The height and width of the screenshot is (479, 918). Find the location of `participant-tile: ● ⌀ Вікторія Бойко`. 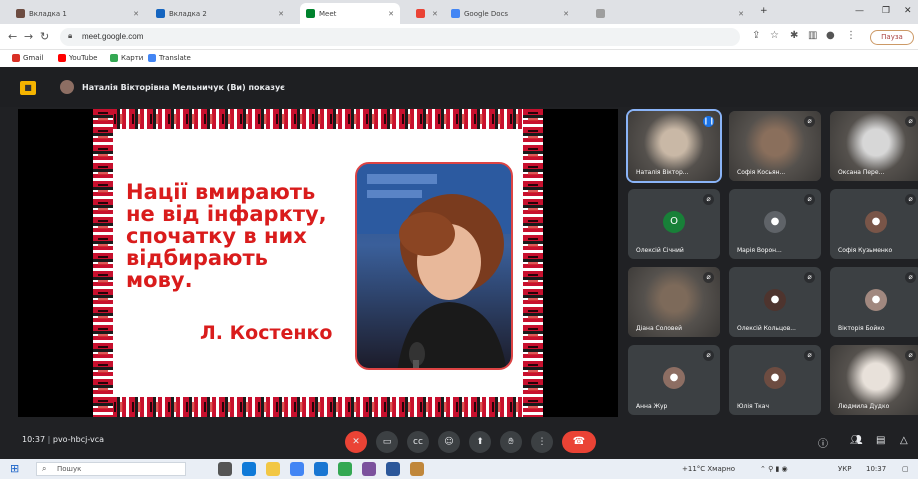

participant-tile: ● ⌀ Вікторія Бойко is located at coordinates (874, 302).